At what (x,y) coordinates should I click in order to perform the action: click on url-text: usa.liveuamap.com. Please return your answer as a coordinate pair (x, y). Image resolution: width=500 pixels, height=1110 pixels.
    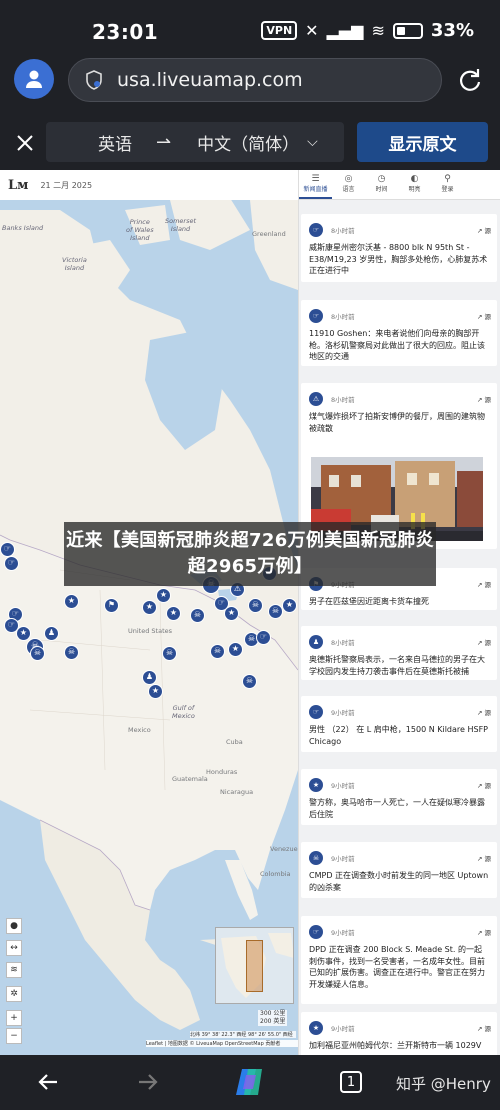
    Looking at the image, I should click on (210, 80).